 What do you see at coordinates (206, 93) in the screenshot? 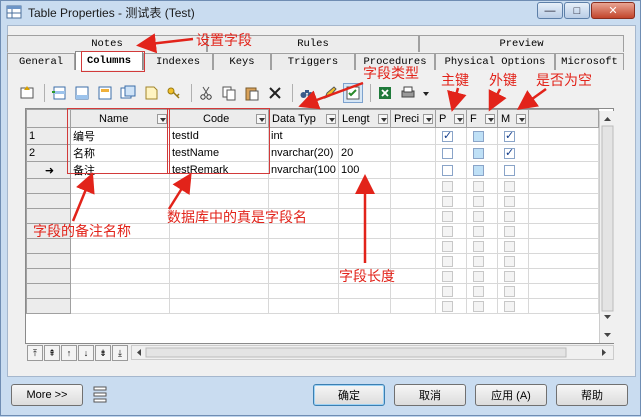
I see `cut-button` at bounding box center [206, 93].